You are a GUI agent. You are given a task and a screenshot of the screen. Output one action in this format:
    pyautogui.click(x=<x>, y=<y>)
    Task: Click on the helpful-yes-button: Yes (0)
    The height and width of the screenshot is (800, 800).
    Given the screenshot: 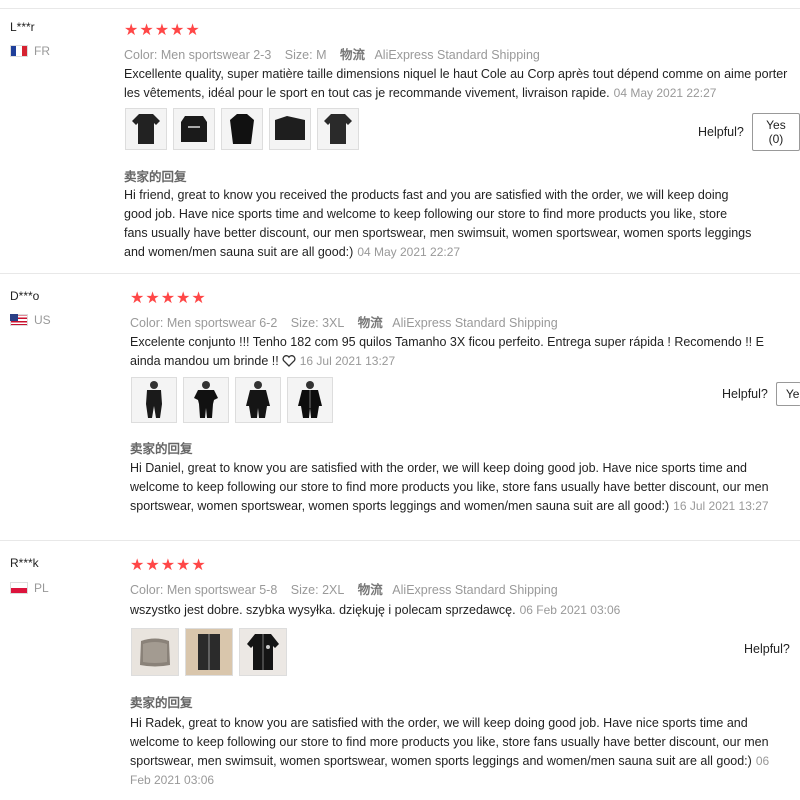 What is the action you would take?
    pyautogui.click(x=775, y=132)
    